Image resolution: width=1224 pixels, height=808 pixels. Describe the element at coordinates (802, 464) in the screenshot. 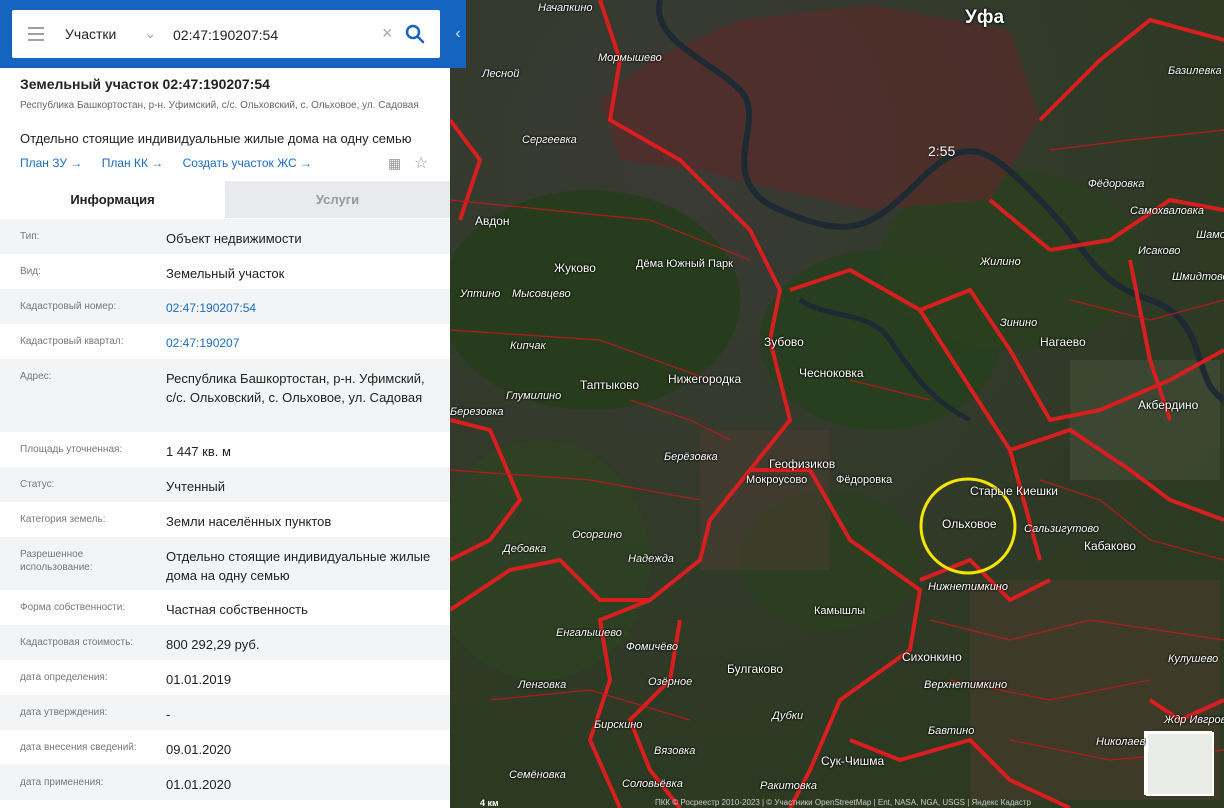

I see `map-place: Геофизиков` at that location.